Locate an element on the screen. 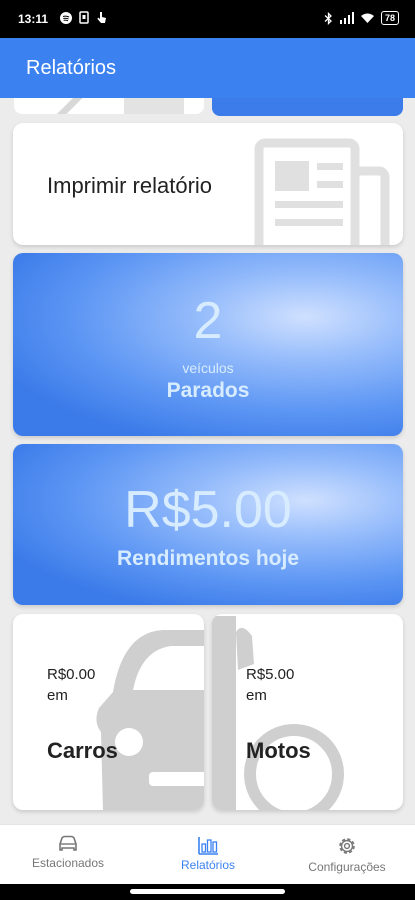  nav-item-relatorios: Relatórios is located at coordinates (208, 855).